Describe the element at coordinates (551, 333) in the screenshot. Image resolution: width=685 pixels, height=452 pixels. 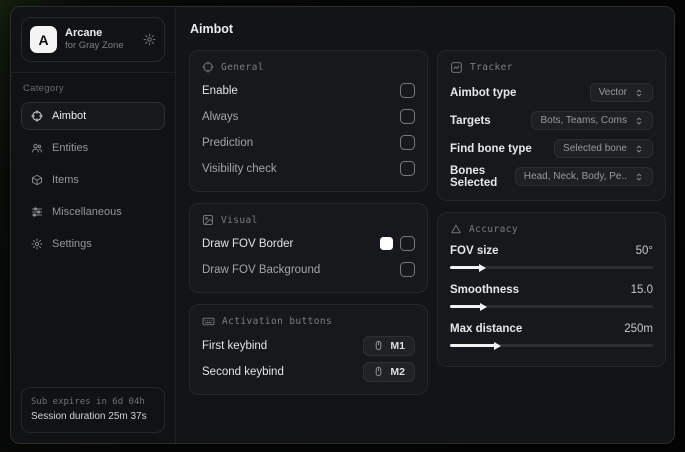
I see `slider-group: Max distance 250m` at that location.